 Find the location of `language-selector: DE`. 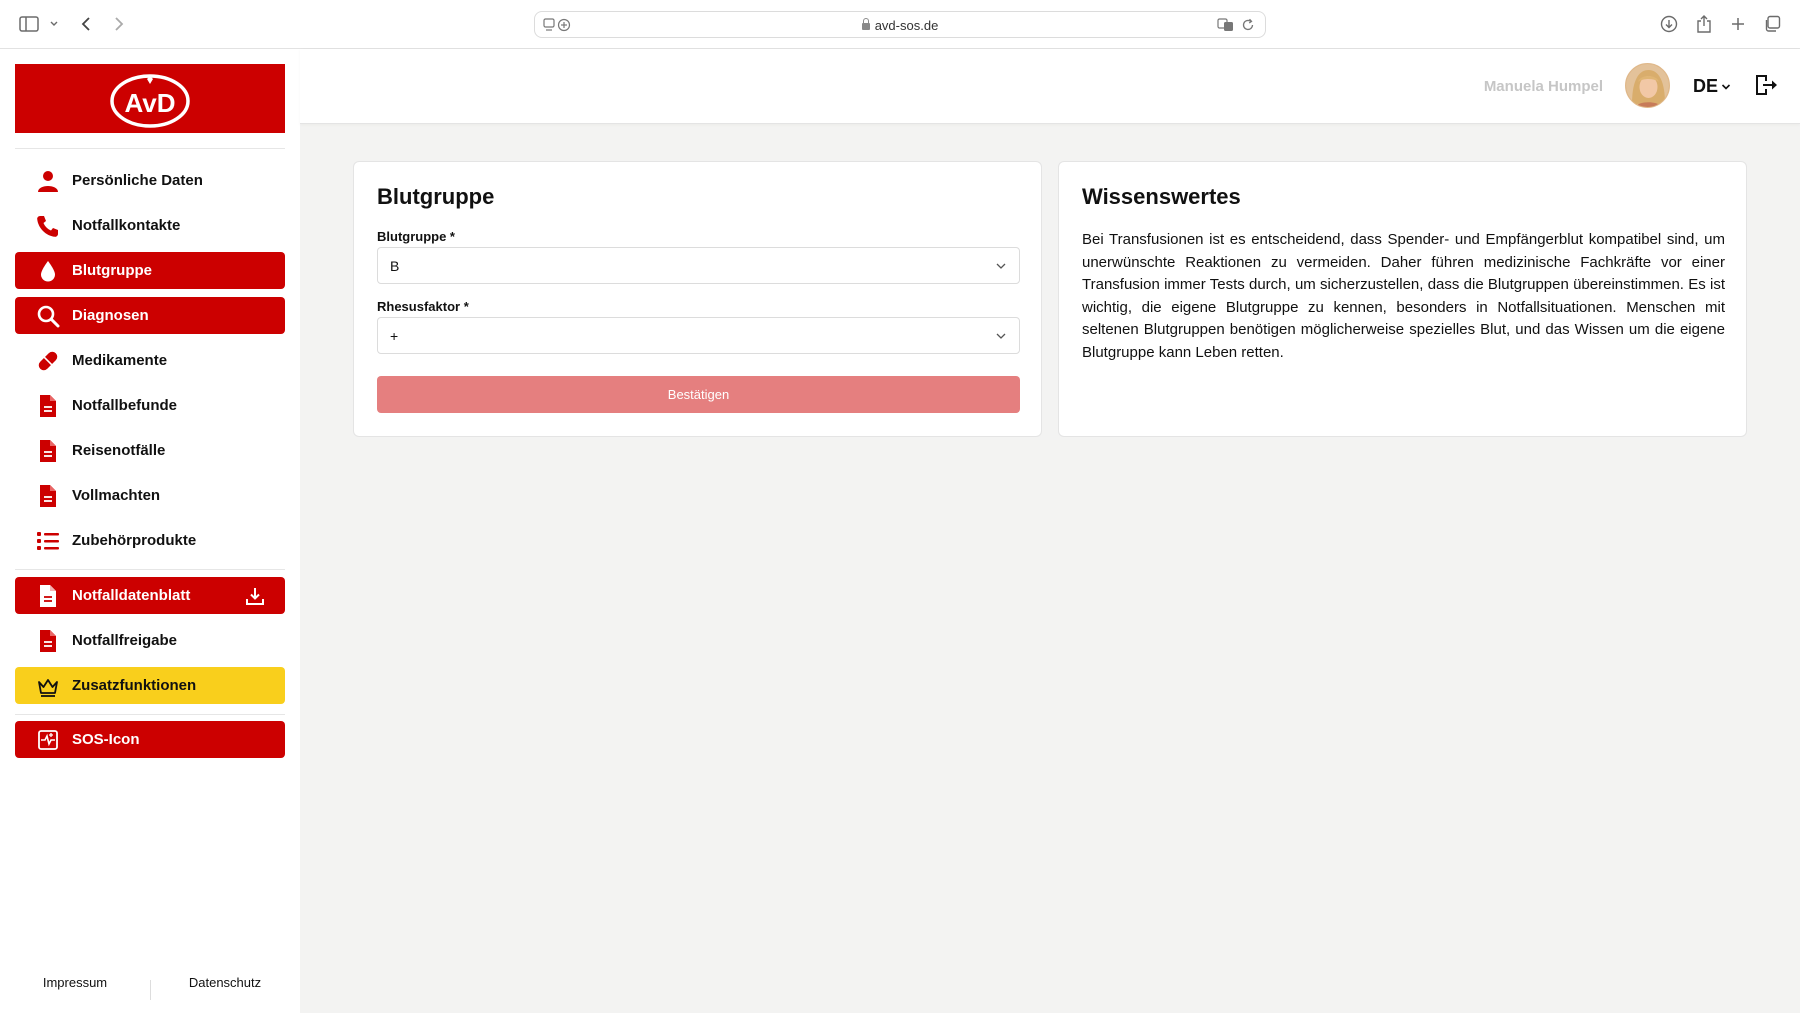

language-selector: DE is located at coordinates (1712, 86).